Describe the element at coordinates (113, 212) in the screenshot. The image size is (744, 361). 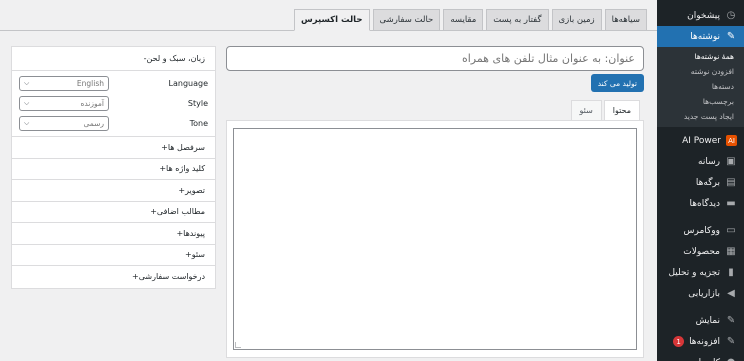
I see `accordion-toggle: +مطالب اضافی` at that location.